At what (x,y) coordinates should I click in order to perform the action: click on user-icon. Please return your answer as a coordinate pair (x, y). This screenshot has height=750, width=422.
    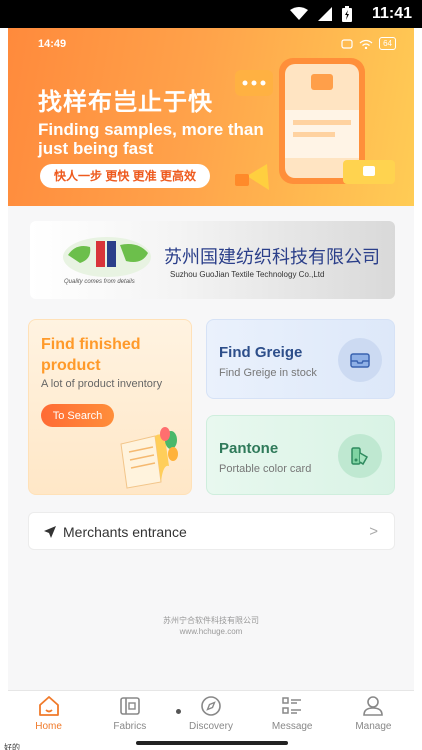
    Looking at the image, I should click on (373, 706).